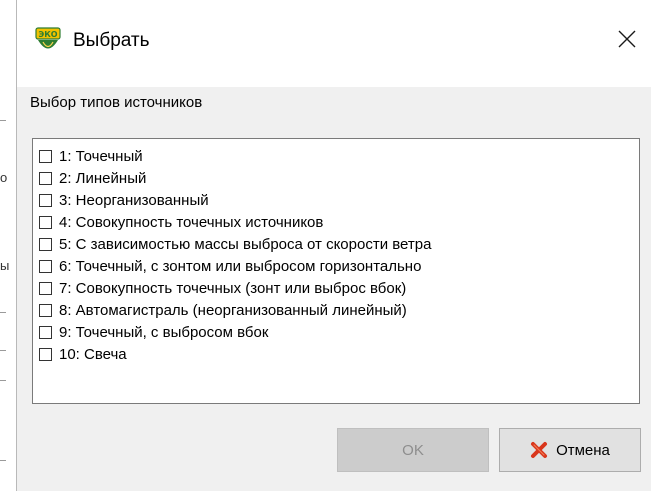  What do you see at coordinates (93, 354) in the screenshot?
I see `list-item-label: 10: Свеча` at bounding box center [93, 354].